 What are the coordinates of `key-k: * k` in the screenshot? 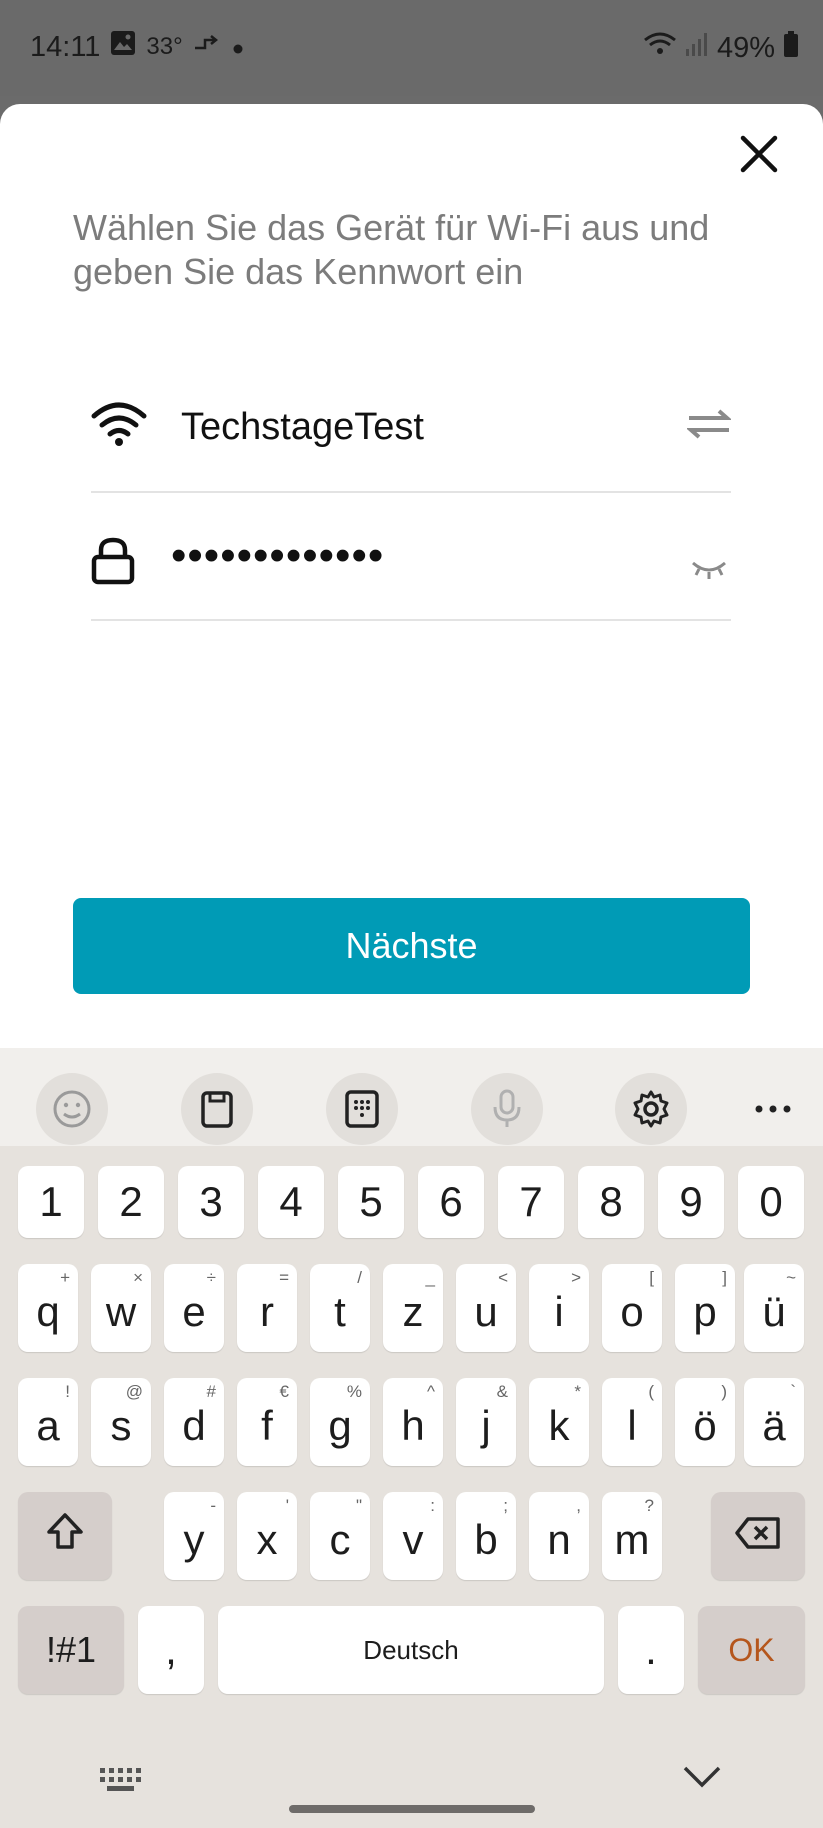 It's located at (559, 1422).